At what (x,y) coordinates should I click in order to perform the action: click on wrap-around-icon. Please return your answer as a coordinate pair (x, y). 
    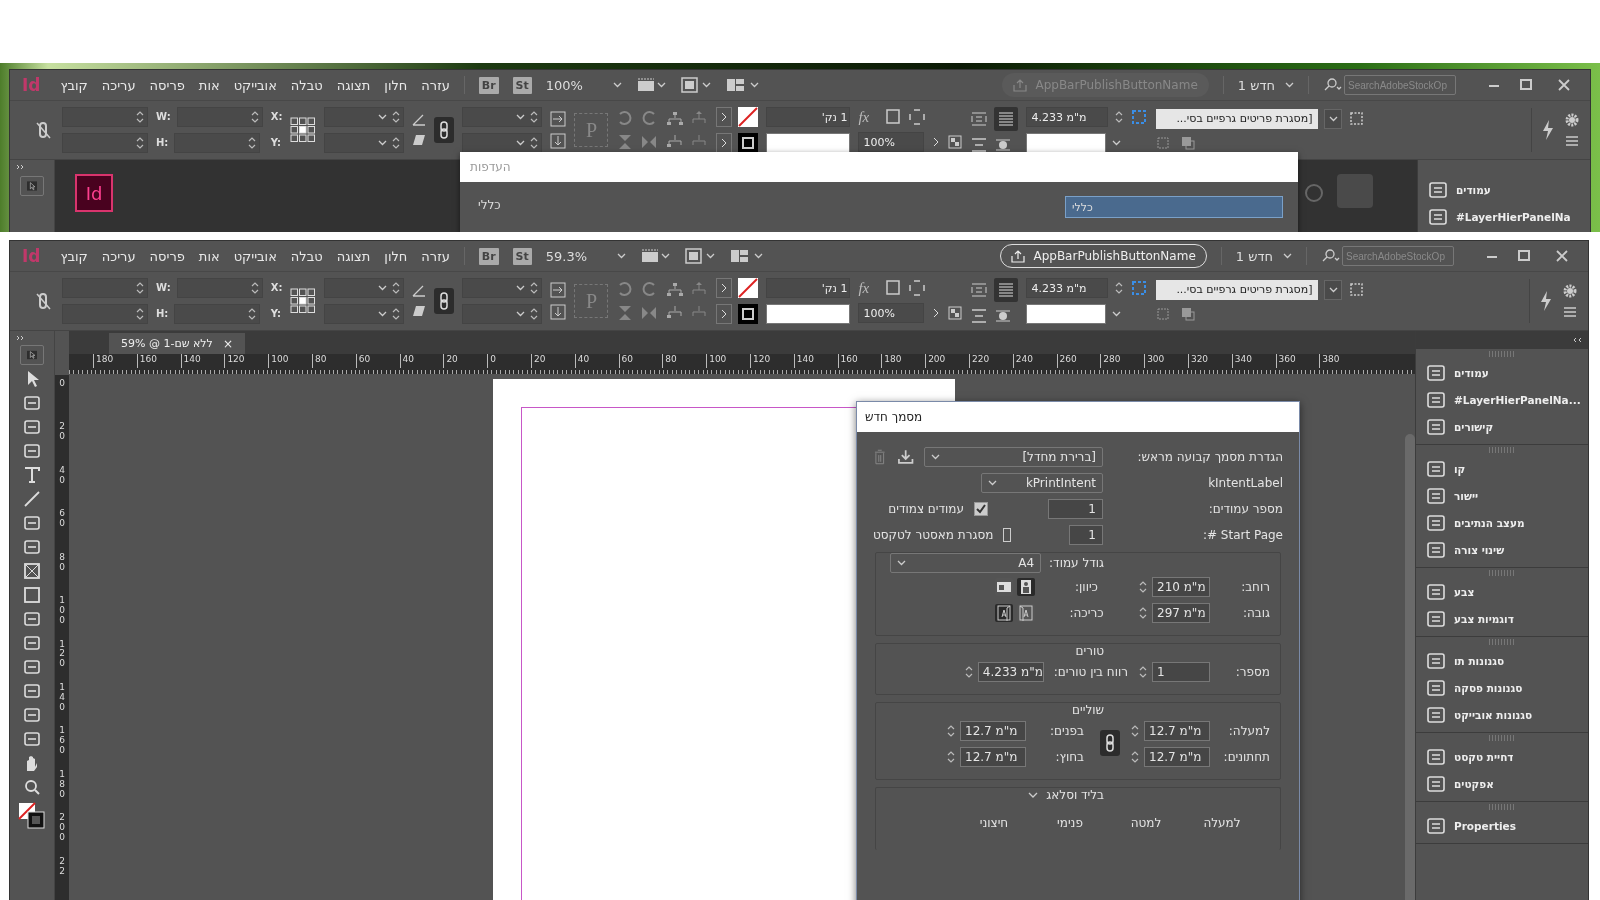
    Looking at the image, I should click on (1006, 119).